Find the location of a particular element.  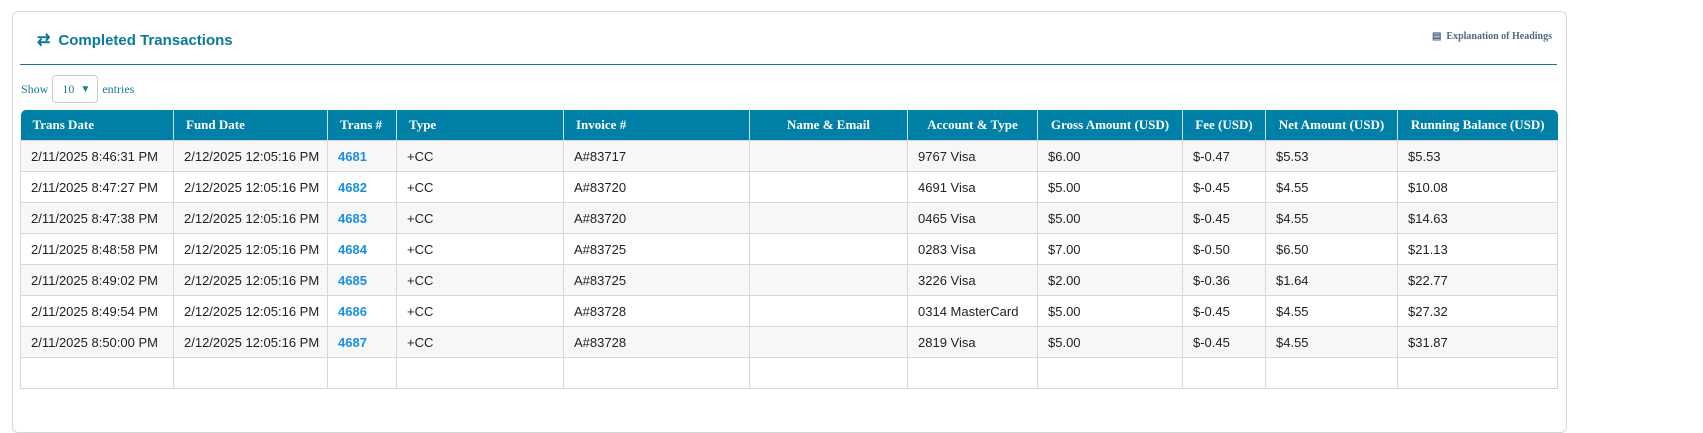

column-header: Fund Date is located at coordinates (250, 125).